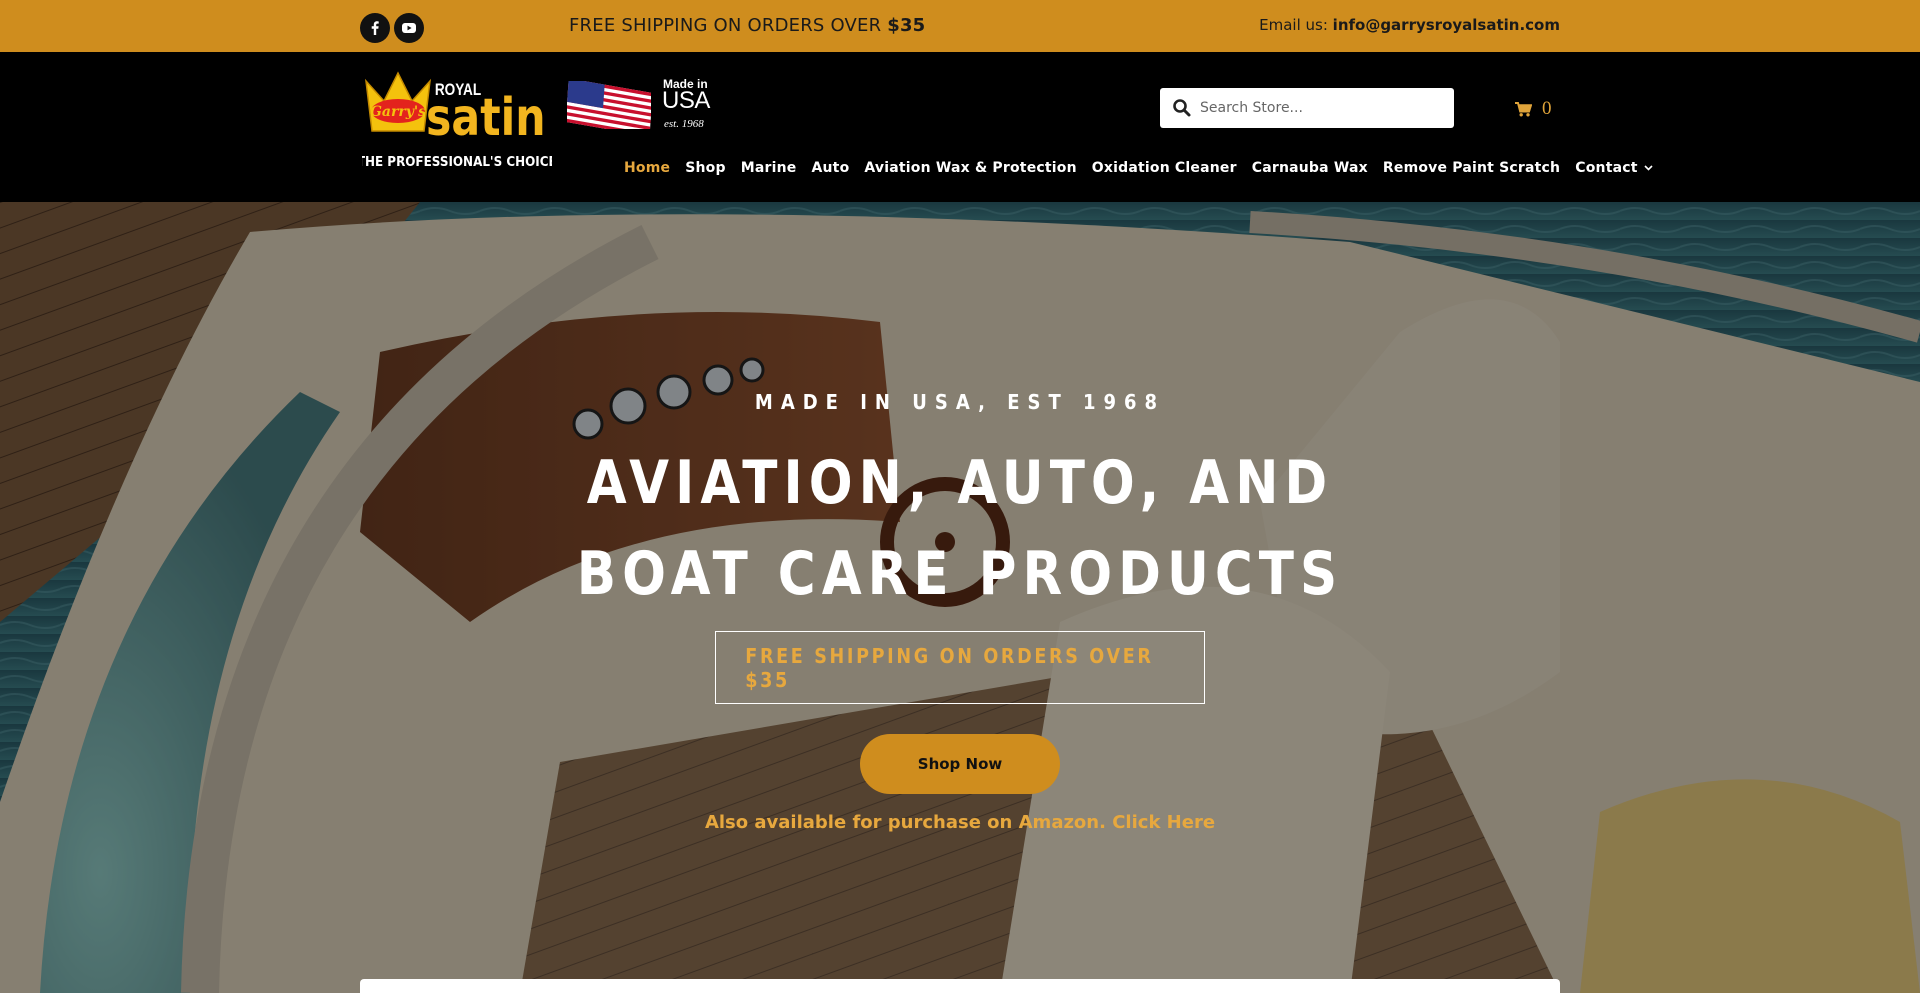  I want to click on shipping-banner-text: FREE SHIPPING ON ORDERS OVER $35, so click(949, 667).